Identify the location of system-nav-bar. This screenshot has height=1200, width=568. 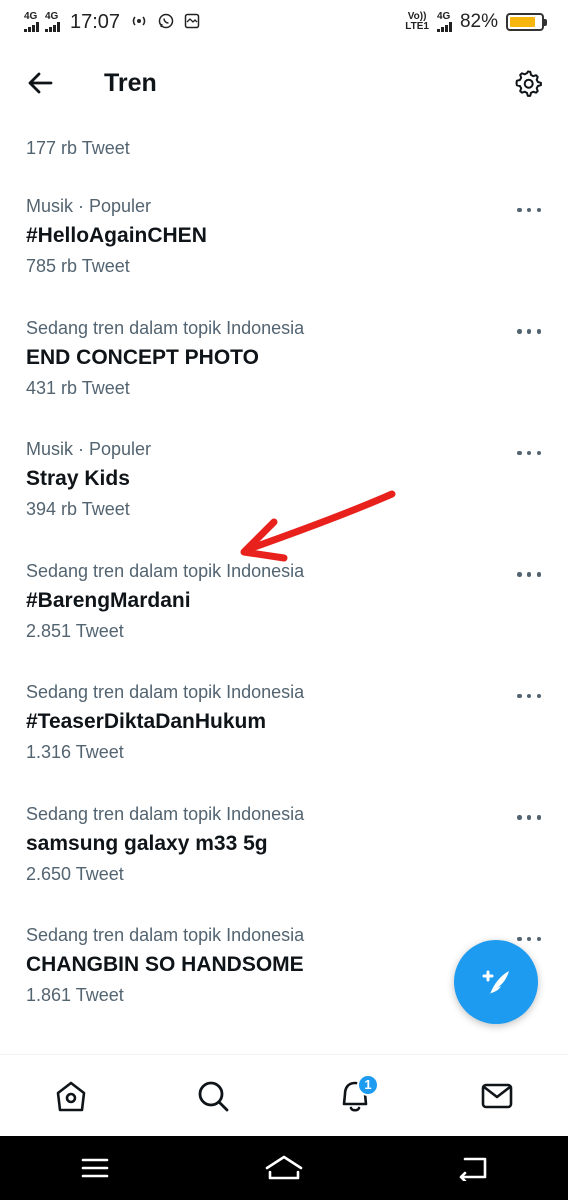
(284, 1168).